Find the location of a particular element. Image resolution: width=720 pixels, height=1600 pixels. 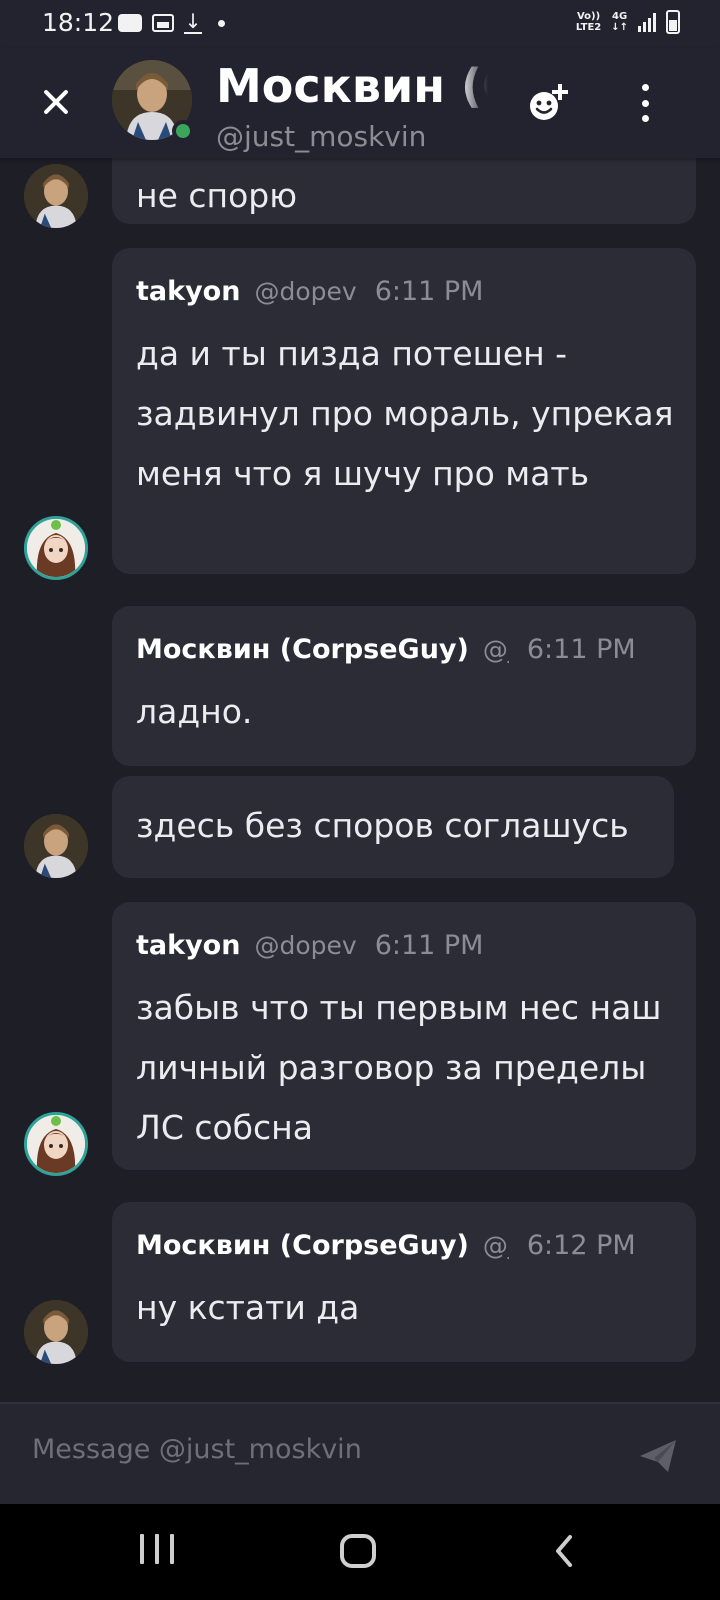

nav-home-icon is located at coordinates (358, 1551).